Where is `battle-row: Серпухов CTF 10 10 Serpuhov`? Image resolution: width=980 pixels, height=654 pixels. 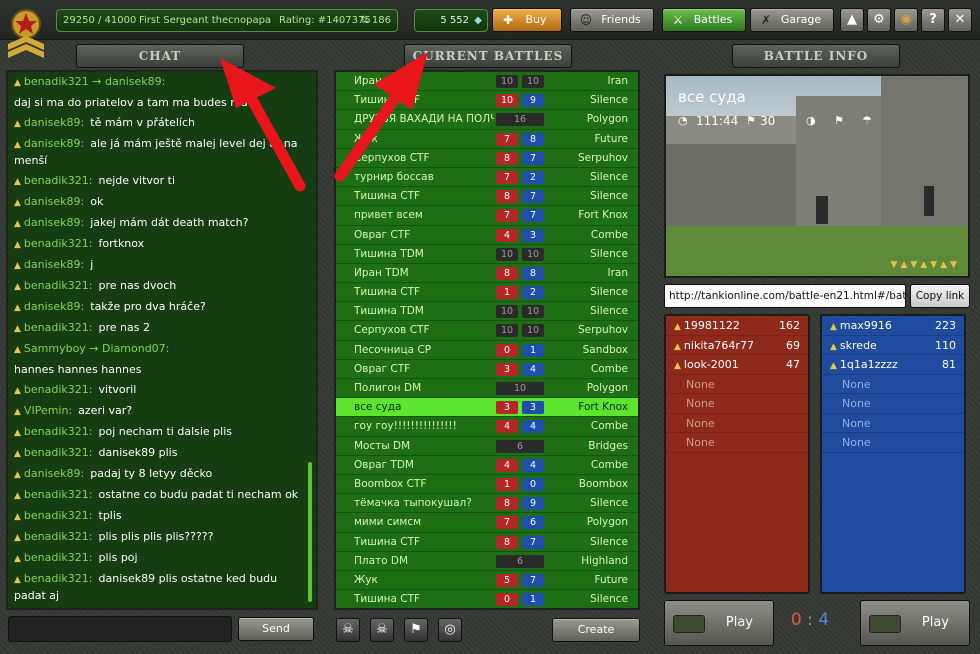
battle-row: Серпухов CTF 10 10 Serpuhov is located at coordinates (487, 331).